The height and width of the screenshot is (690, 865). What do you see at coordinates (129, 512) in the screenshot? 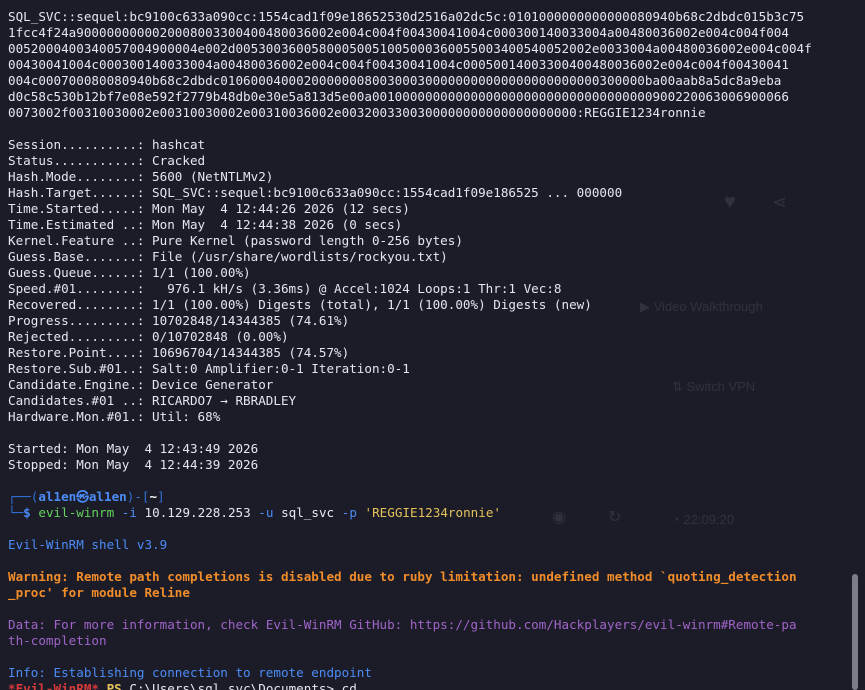
I see `flag-i: -i` at bounding box center [129, 512].